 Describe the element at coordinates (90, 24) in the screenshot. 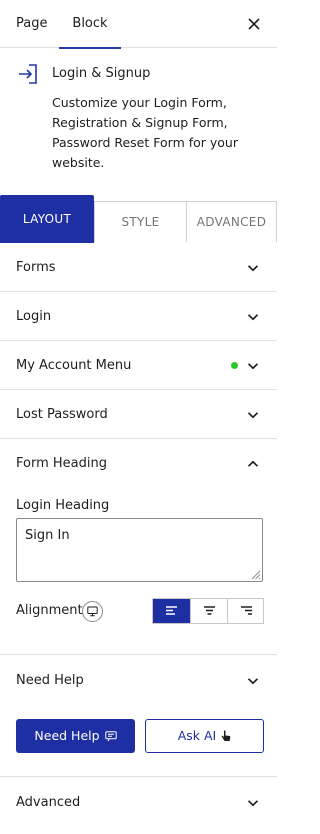

I see `tab-block: Block` at that location.